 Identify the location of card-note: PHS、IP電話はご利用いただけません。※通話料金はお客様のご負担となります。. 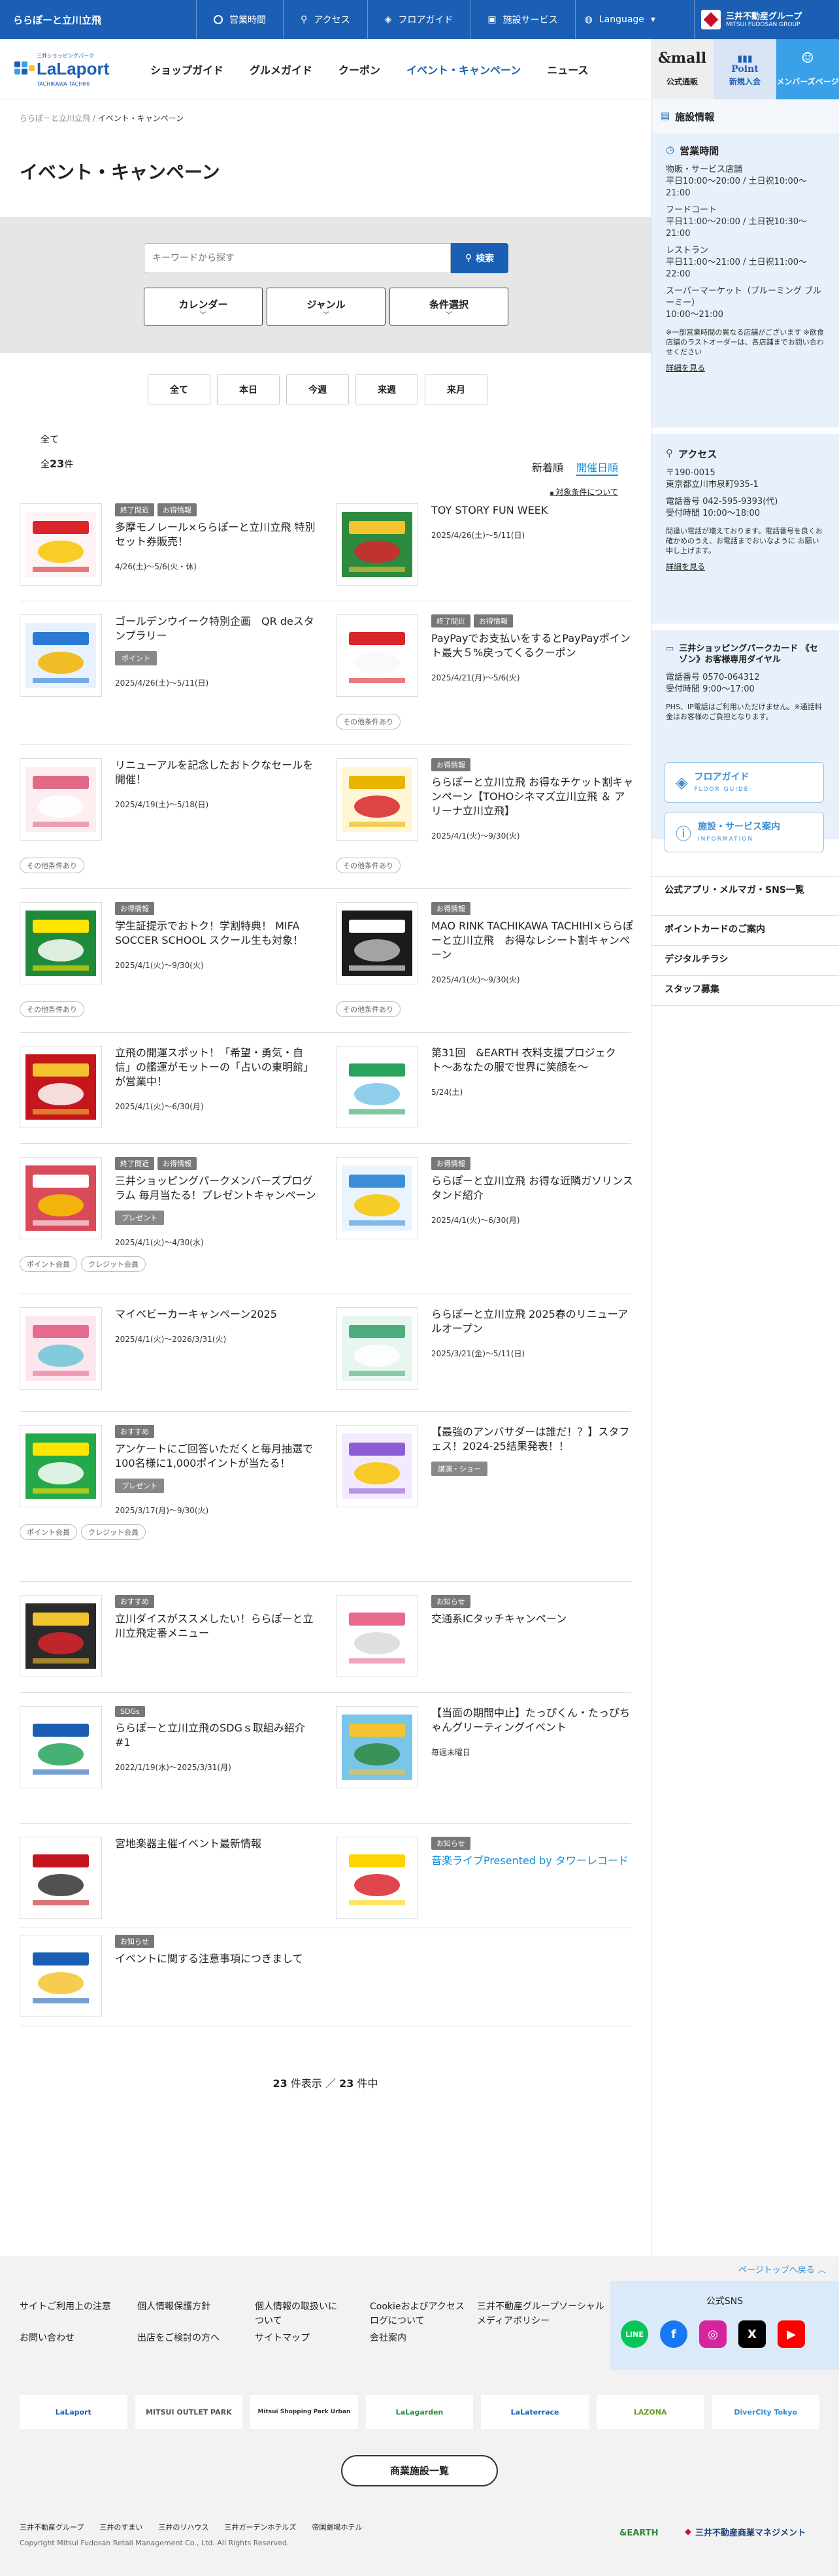
(744, 712).